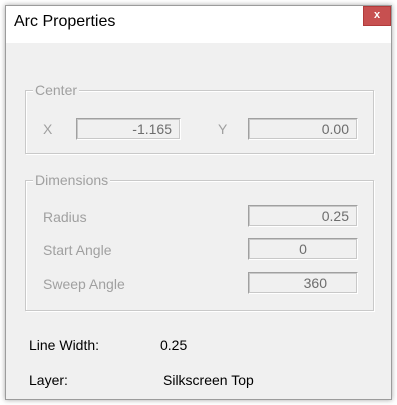 The width and height of the screenshot is (397, 405). What do you see at coordinates (77, 250) in the screenshot?
I see `start-angle-label: Start Angle` at bounding box center [77, 250].